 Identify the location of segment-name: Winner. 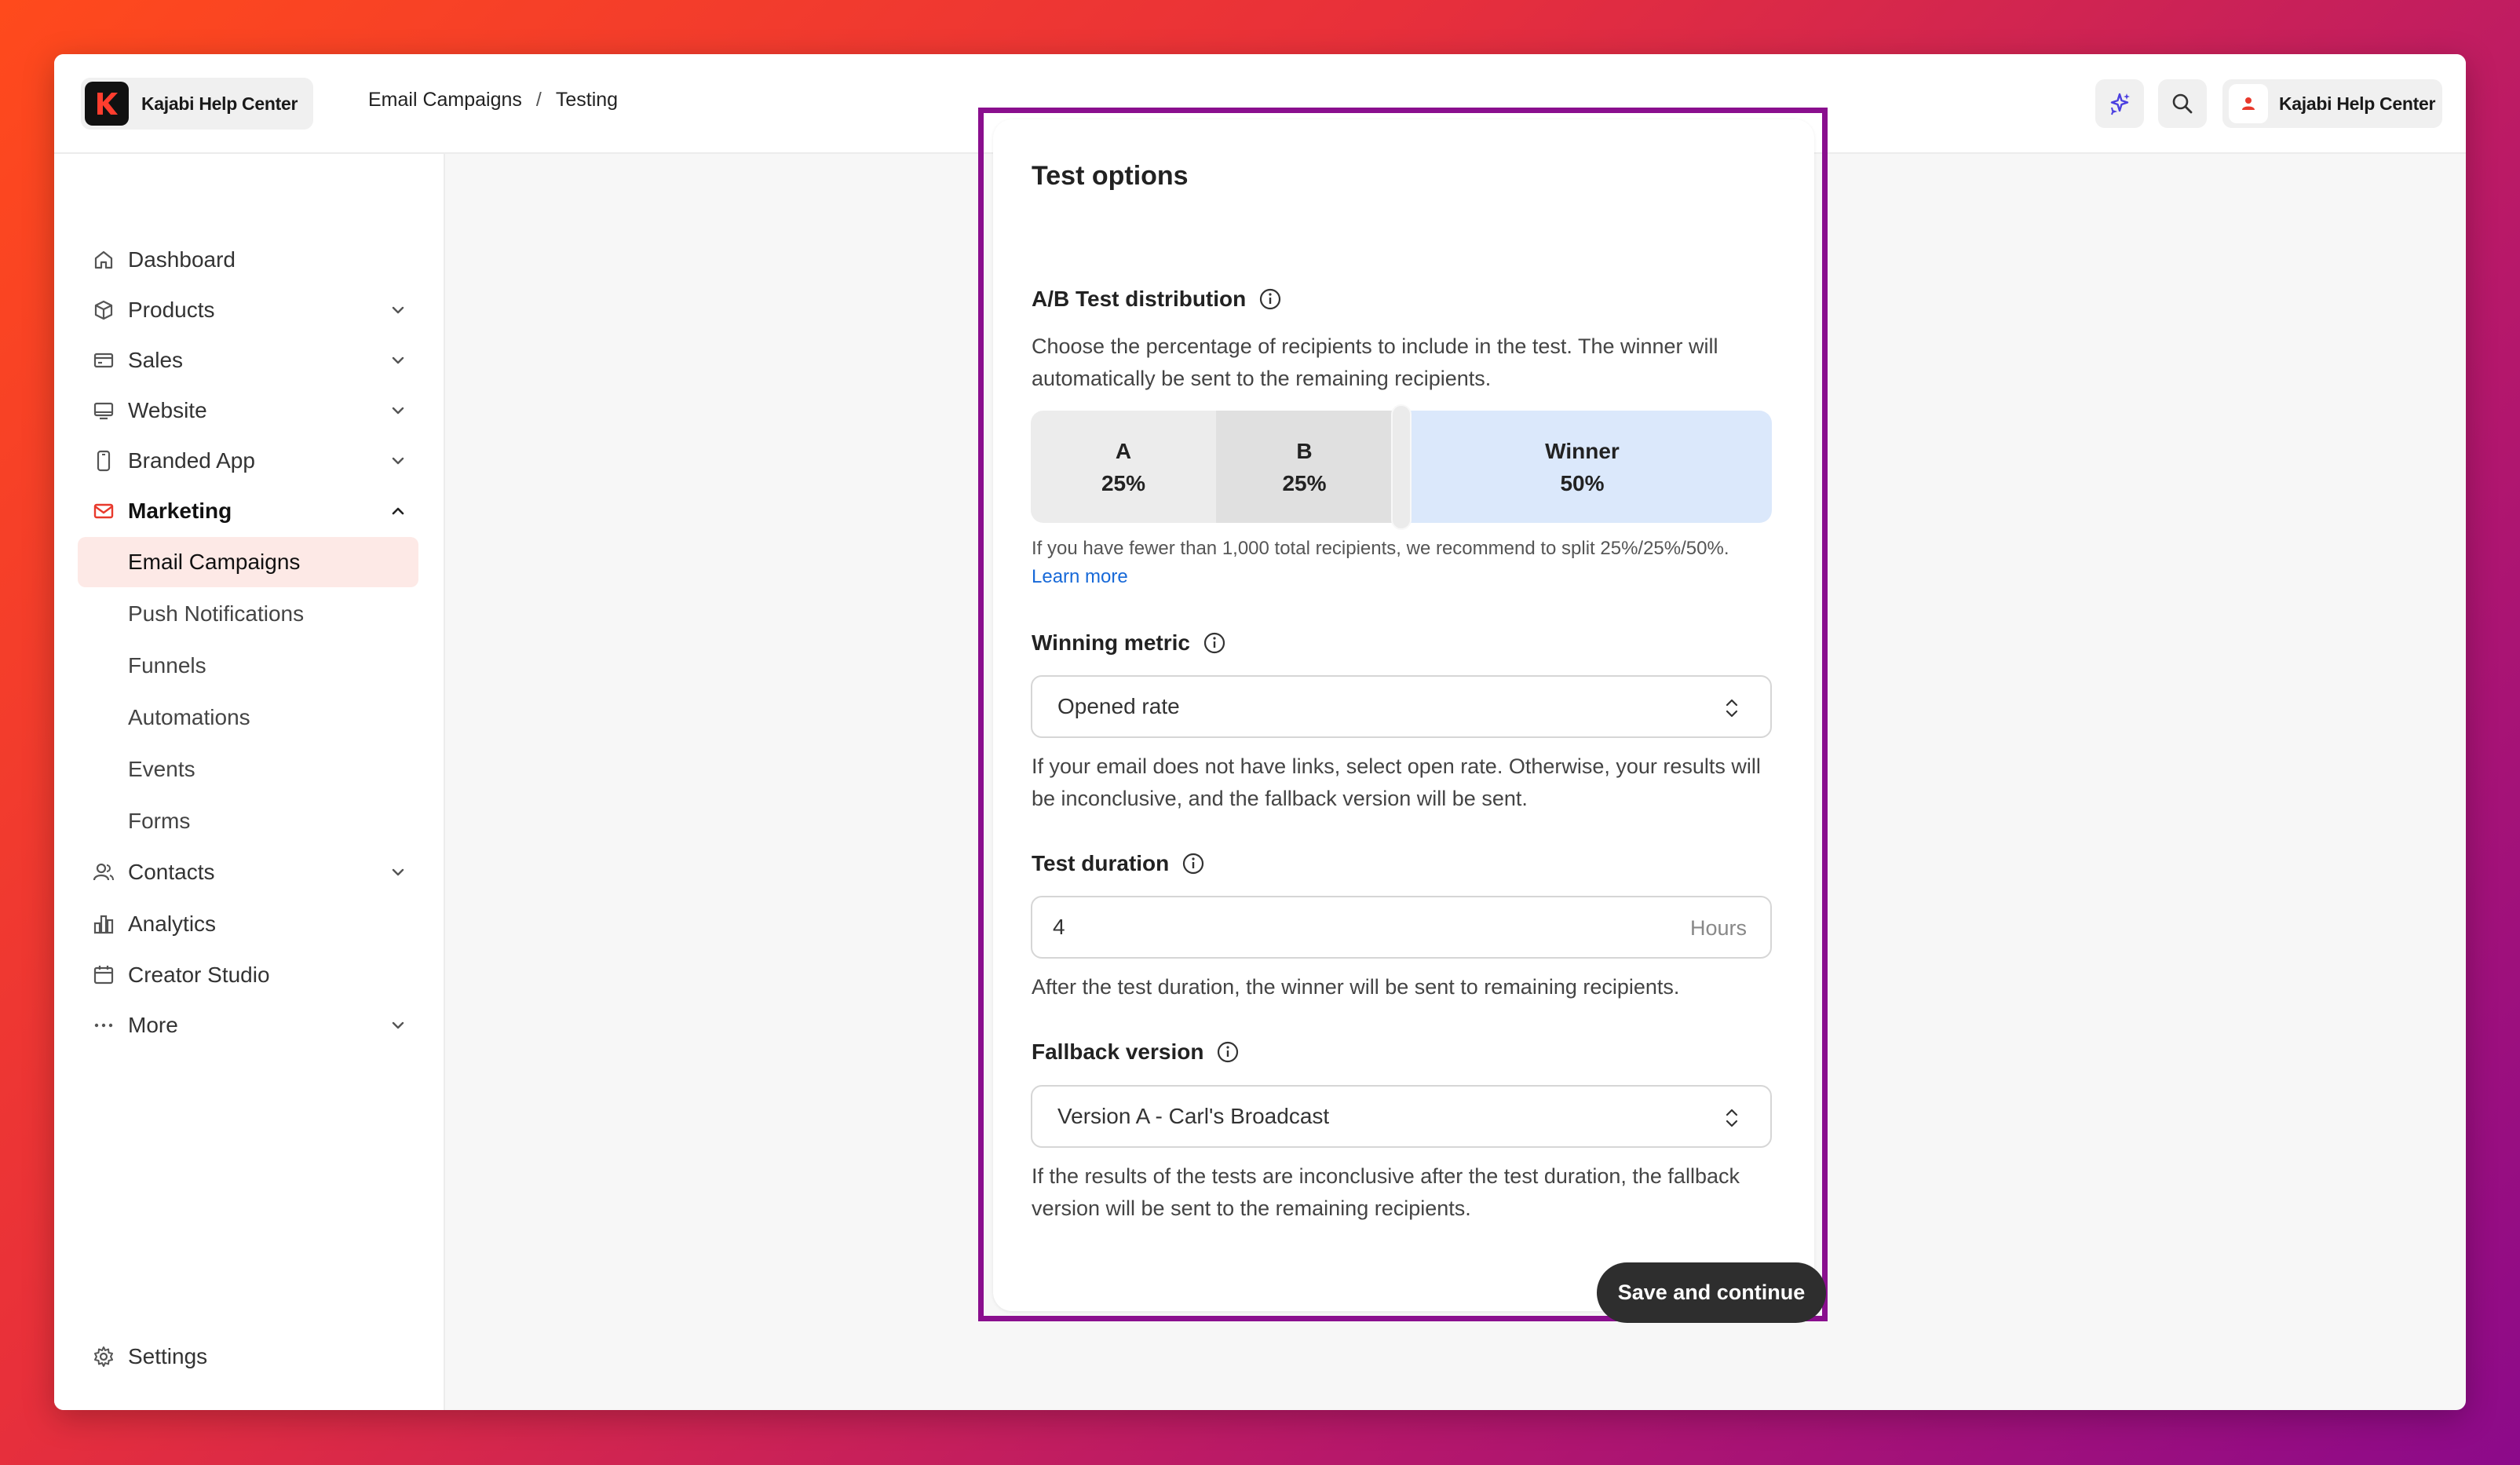
(1582, 450).